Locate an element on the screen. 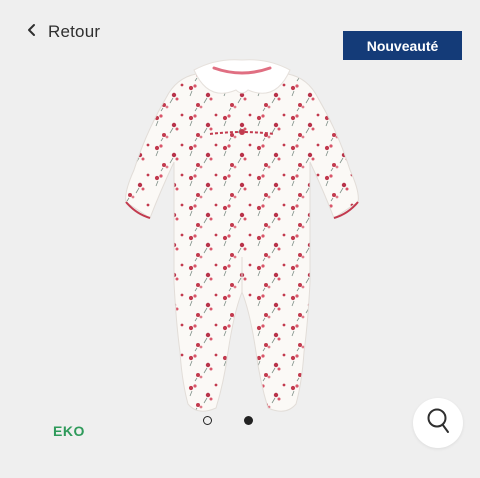 Image resolution: width=480 pixels, height=478 pixels. back-button: Retour is located at coordinates (63, 32).